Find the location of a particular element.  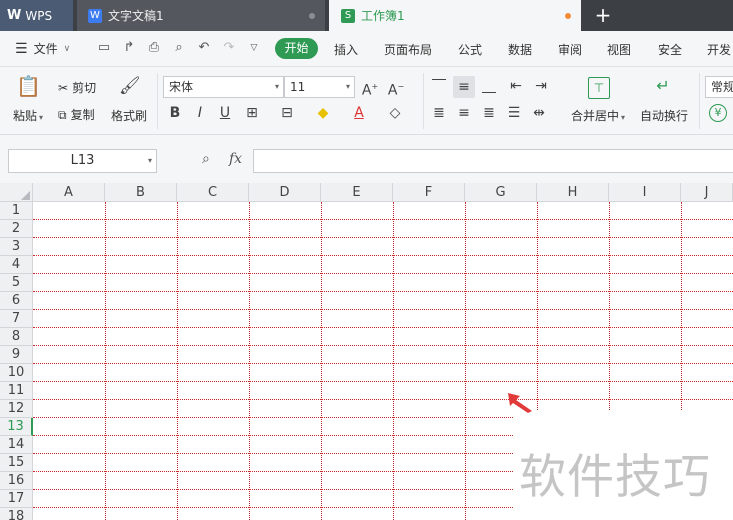

justify-icon: ☰ is located at coordinates (514, 113).